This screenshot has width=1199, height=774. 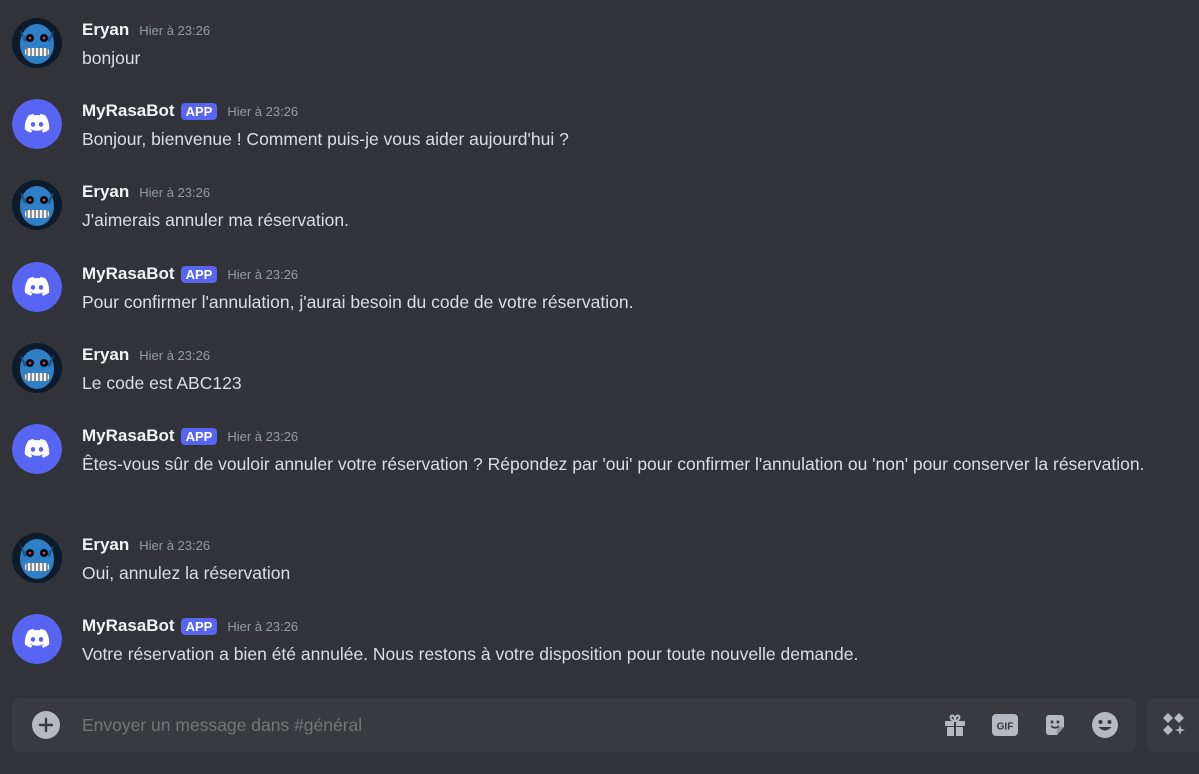 I want to click on sticker-icon, so click(x=1055, y=725).